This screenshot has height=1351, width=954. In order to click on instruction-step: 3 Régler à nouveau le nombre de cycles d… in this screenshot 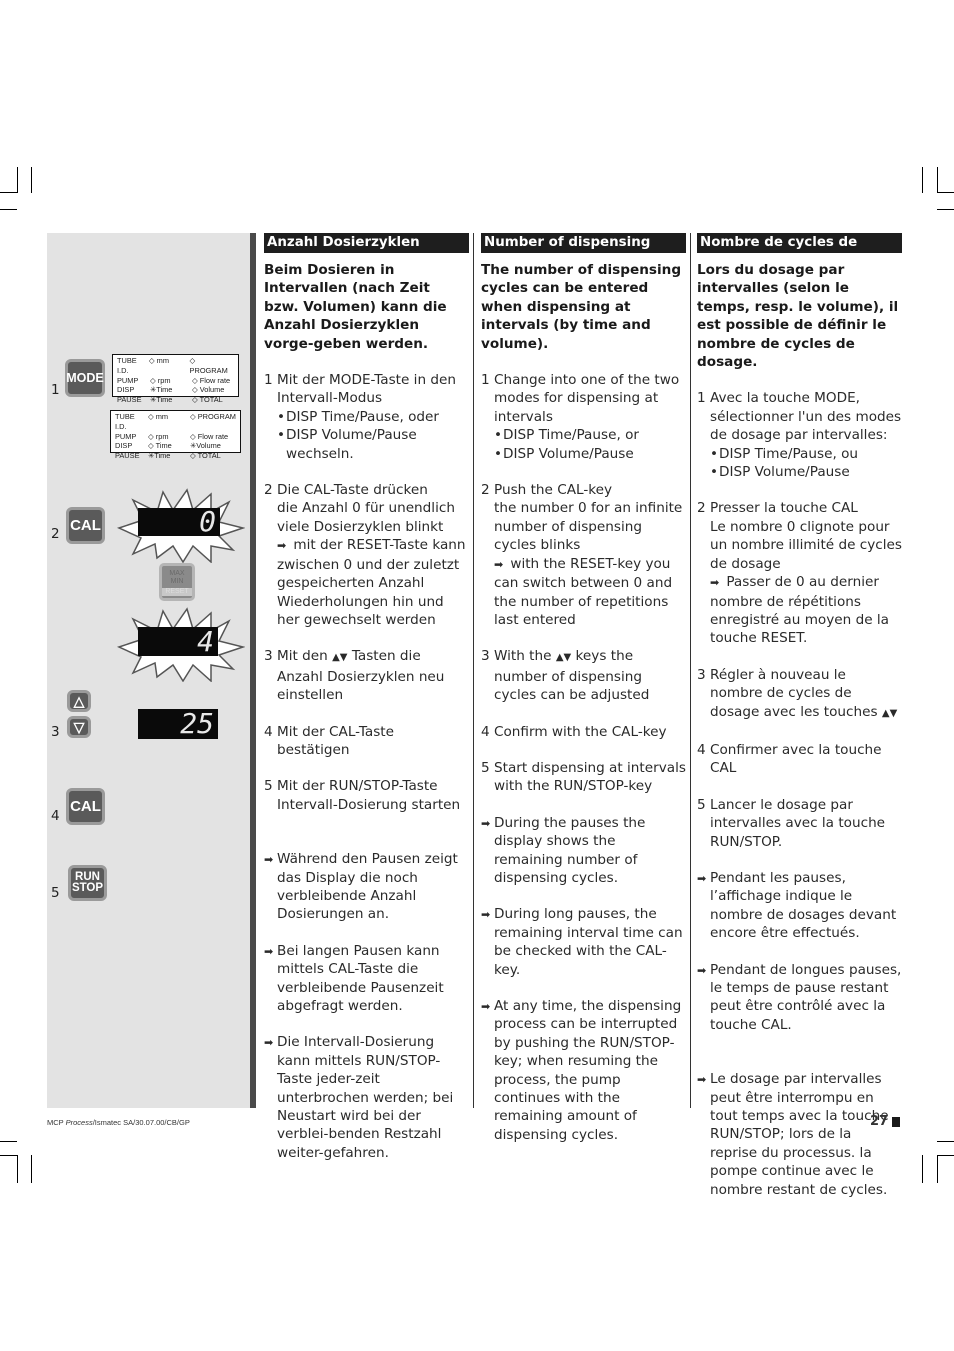, I will do `click(799, 694)`.